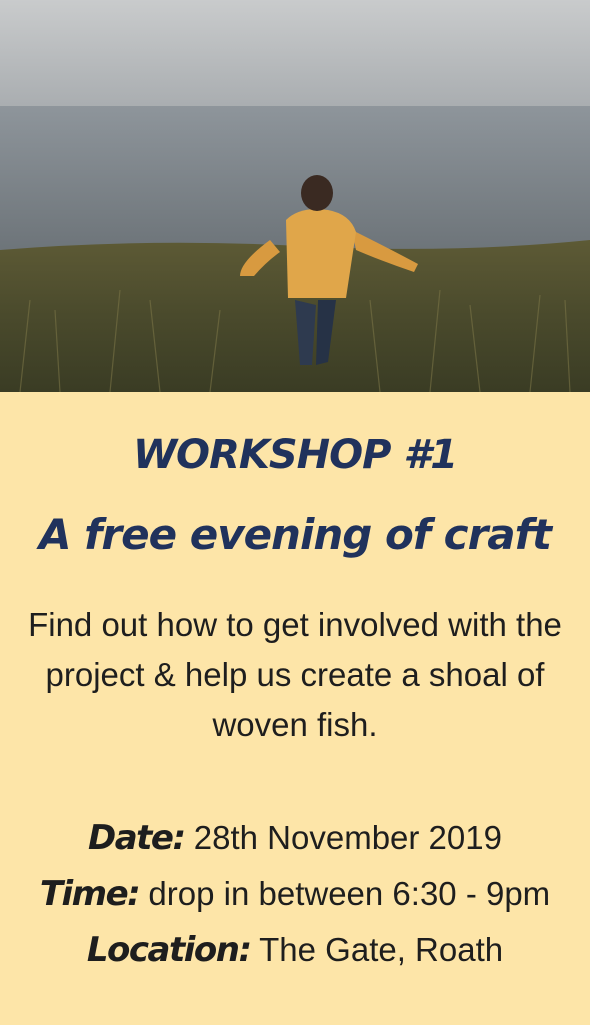 The height and width of the screenshot is (1025, 590). What do you see at coordinates (347, 837) in the screenshot?
I see `date-value: 28th November 2019` at bounding box center [347, 837].